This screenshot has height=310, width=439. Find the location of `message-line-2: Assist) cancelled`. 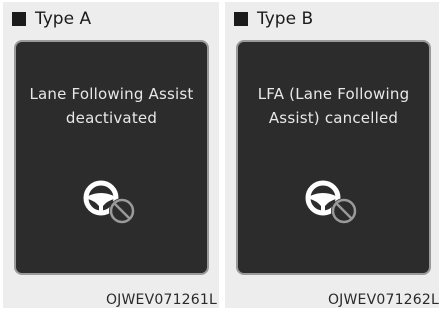

message-line-2: Assist) cancelled is located at coordinates (333, 118).